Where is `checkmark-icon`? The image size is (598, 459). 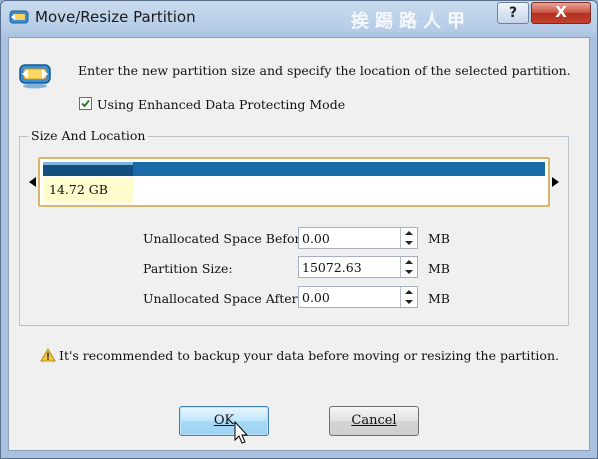
checkmark-icon is located at coordinates (85, 103).